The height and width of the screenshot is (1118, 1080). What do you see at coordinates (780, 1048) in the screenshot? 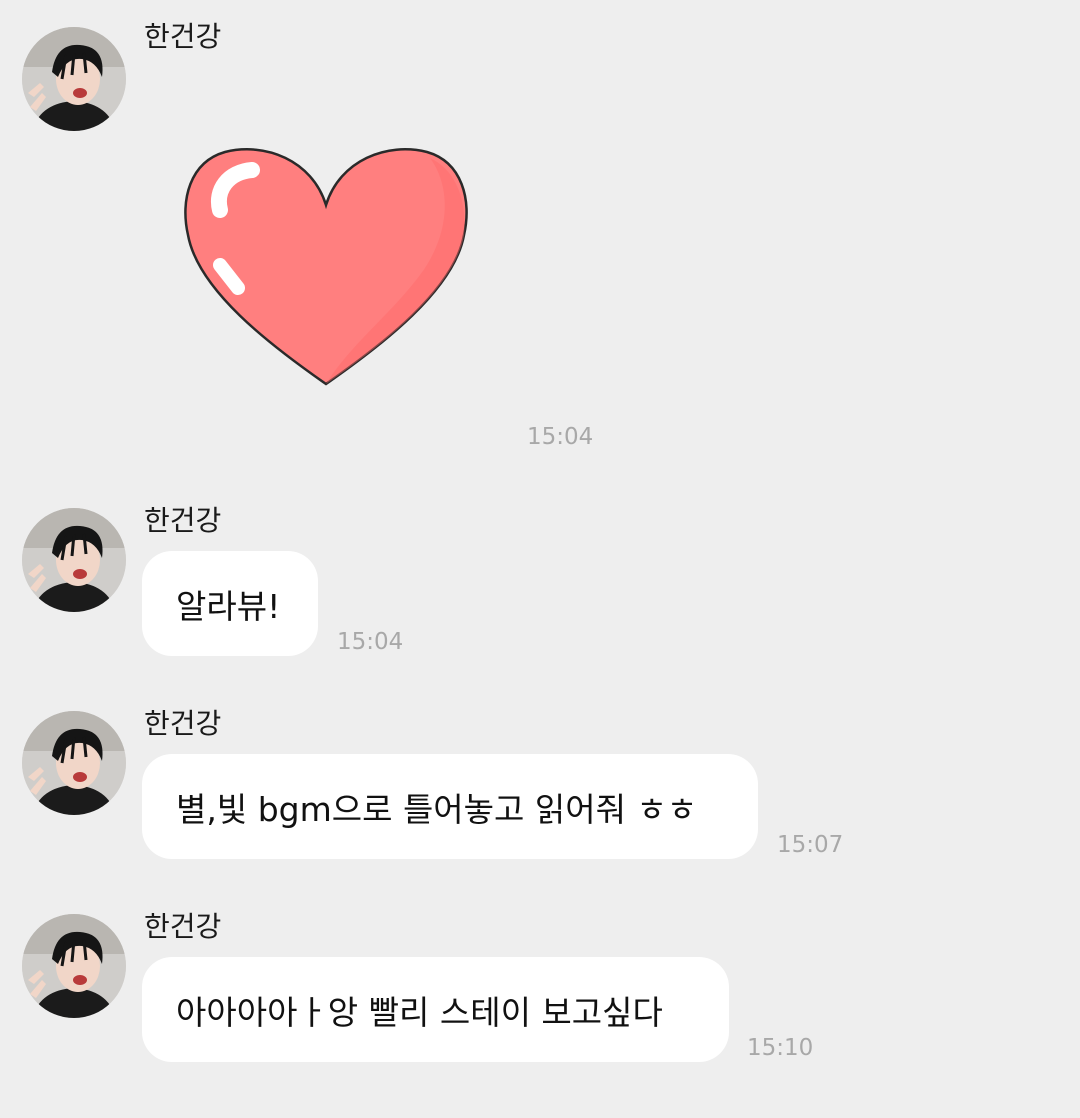
I see `timestamp: 15:10` at bounding box center [780, 1048].